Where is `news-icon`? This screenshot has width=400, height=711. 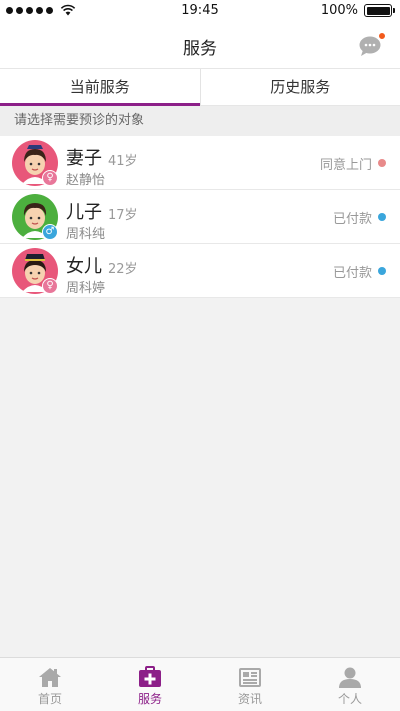
news-icon is located at coordinates (250, 677).